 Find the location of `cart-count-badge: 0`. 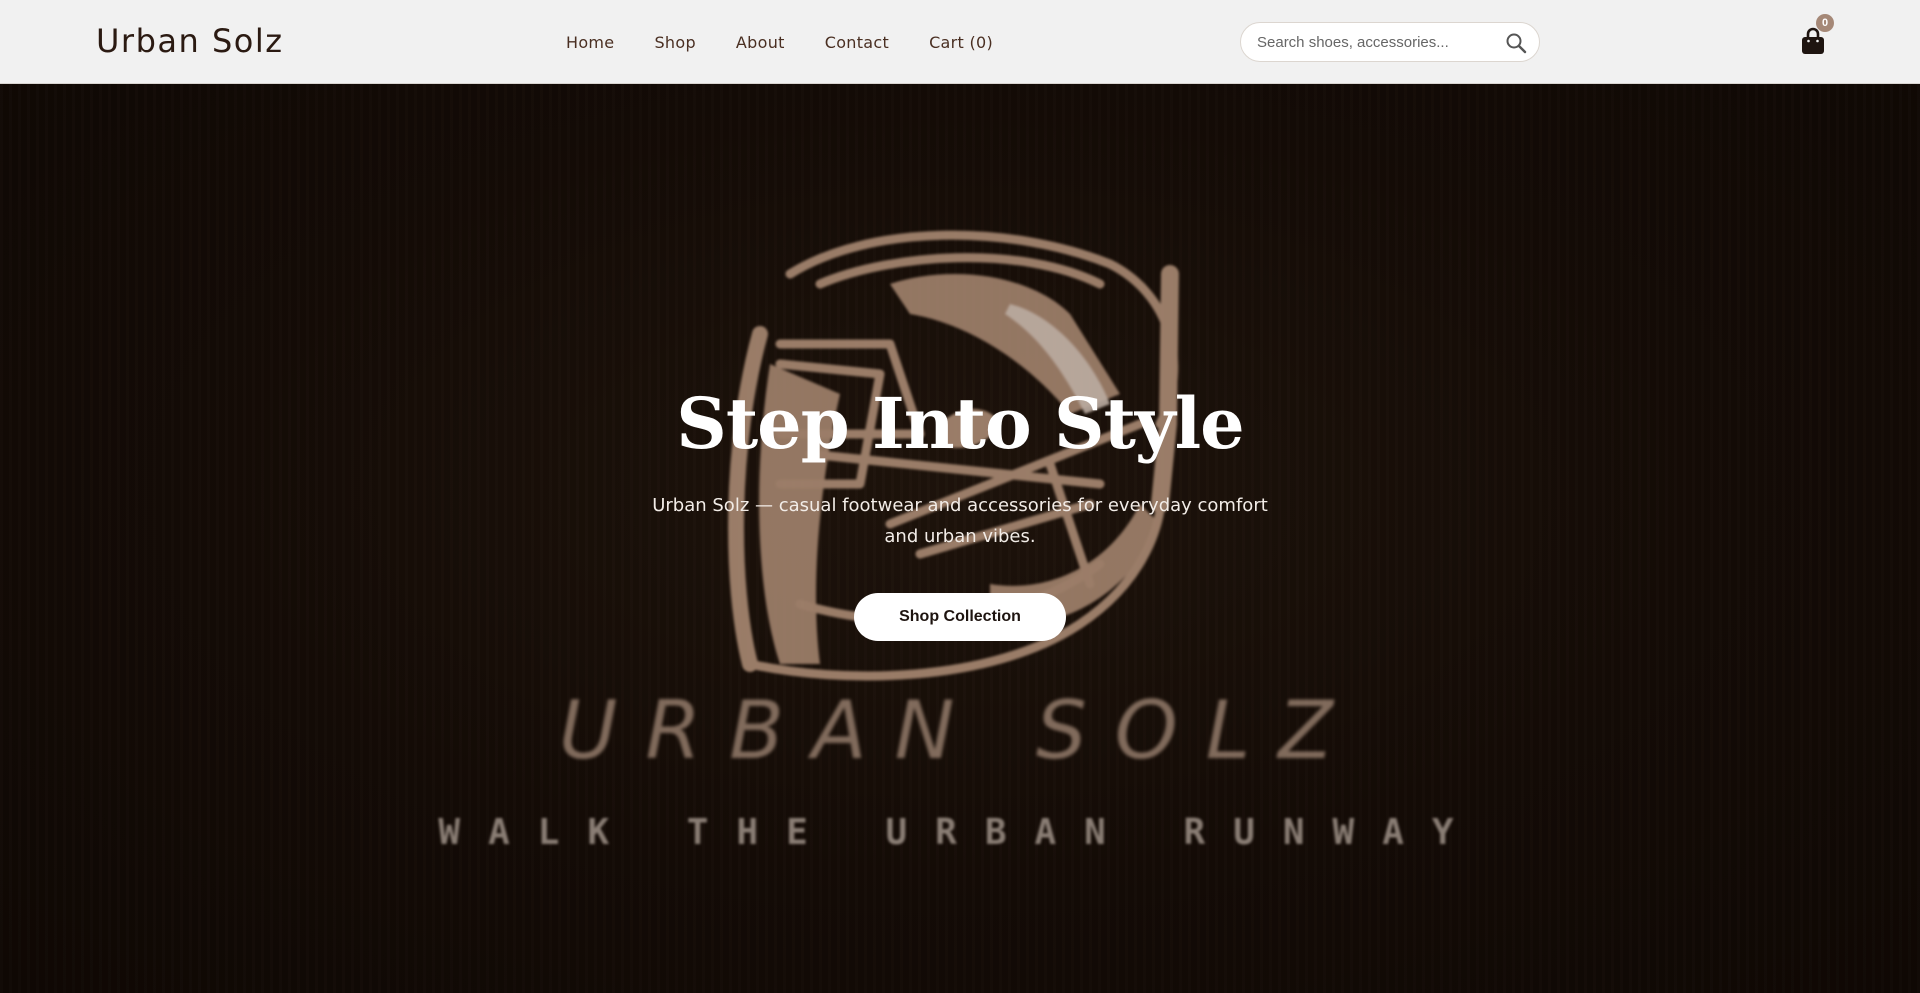

cart-count-badge: 0 is located at coordinates (1825, 23).